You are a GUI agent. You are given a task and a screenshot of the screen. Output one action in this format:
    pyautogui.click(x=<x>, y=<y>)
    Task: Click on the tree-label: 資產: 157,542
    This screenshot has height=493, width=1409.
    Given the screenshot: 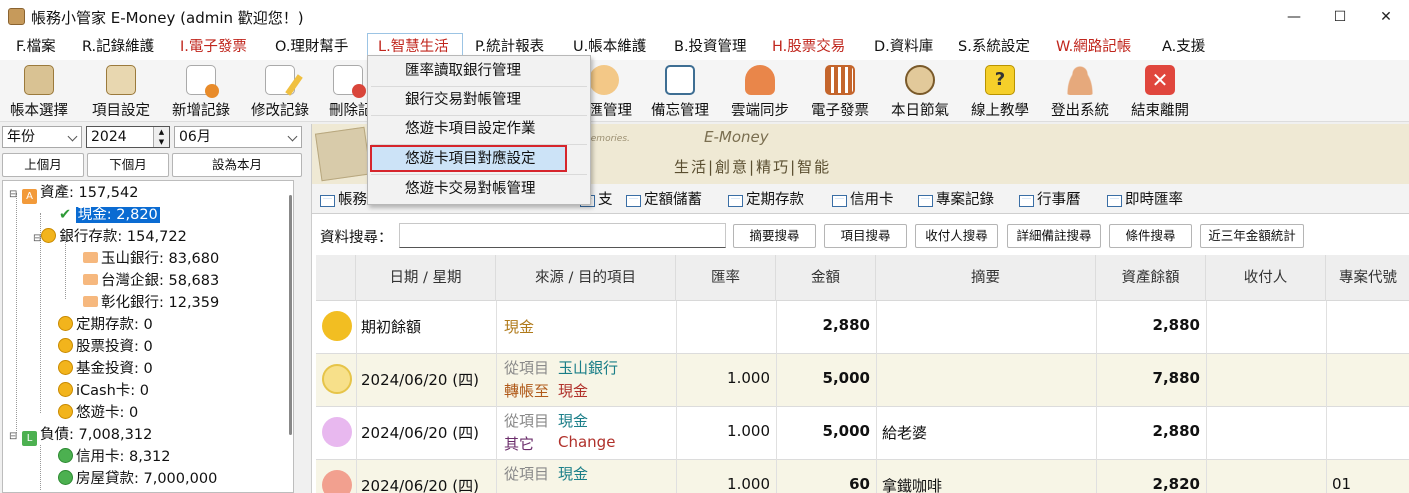 What is the action you would take?
    pyautogui.click(x=89, y=193)
    